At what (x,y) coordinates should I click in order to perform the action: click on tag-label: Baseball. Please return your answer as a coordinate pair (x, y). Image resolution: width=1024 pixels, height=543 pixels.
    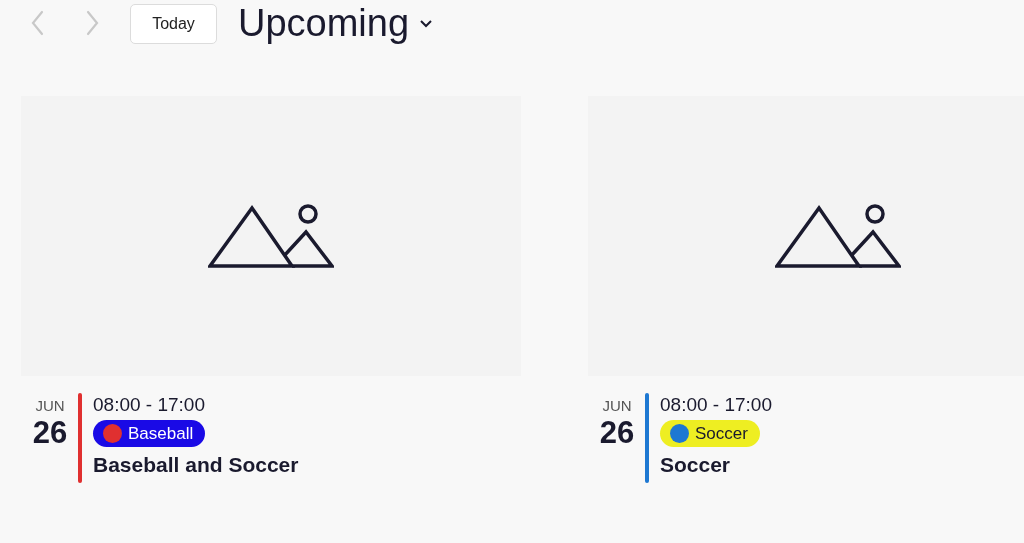
    Looking at the image, I should click on (161, 433).